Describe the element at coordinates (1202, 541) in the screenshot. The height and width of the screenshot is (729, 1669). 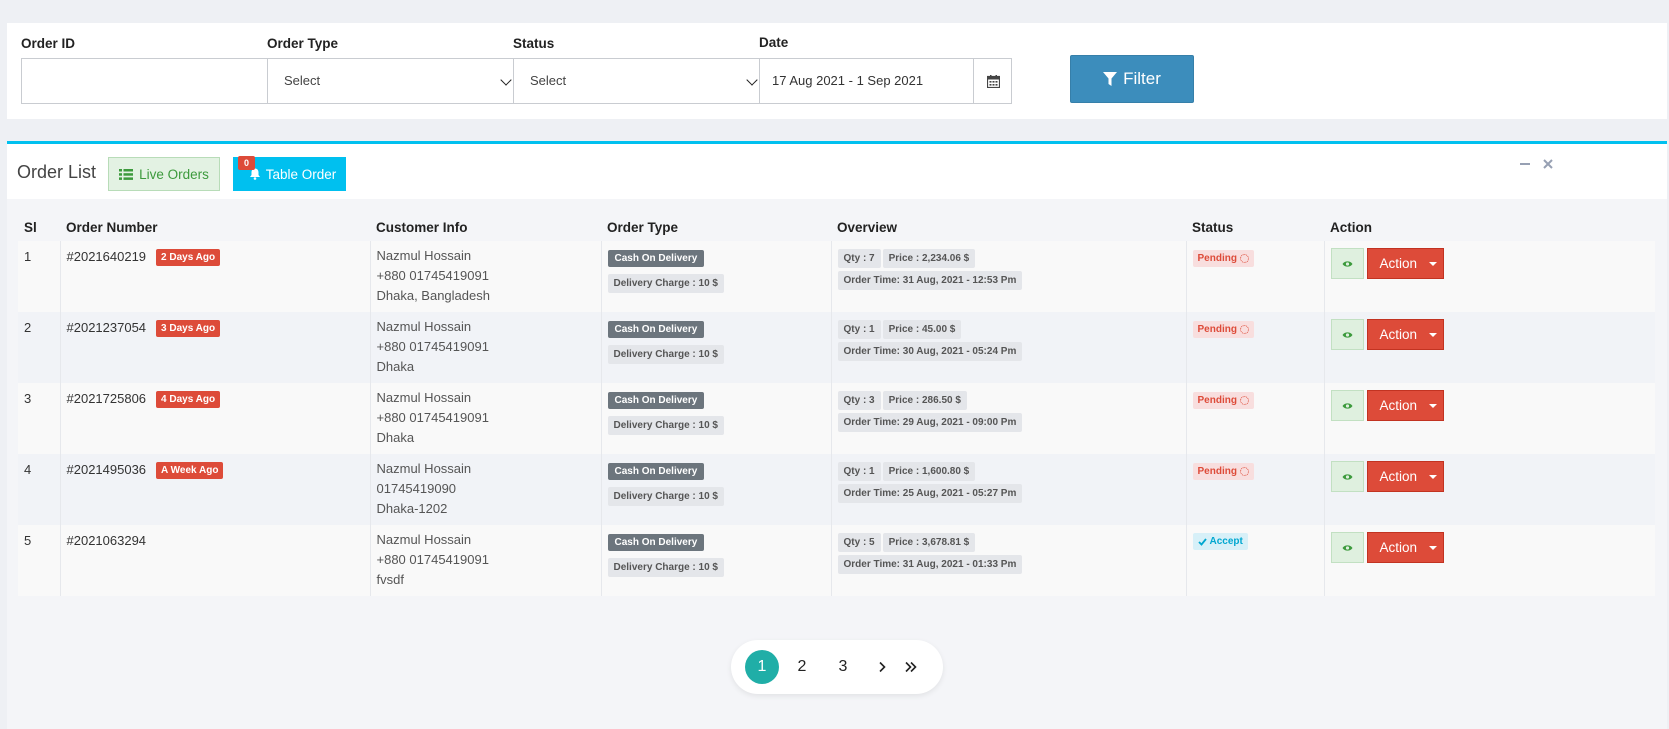
I see `check-icon` at that location.